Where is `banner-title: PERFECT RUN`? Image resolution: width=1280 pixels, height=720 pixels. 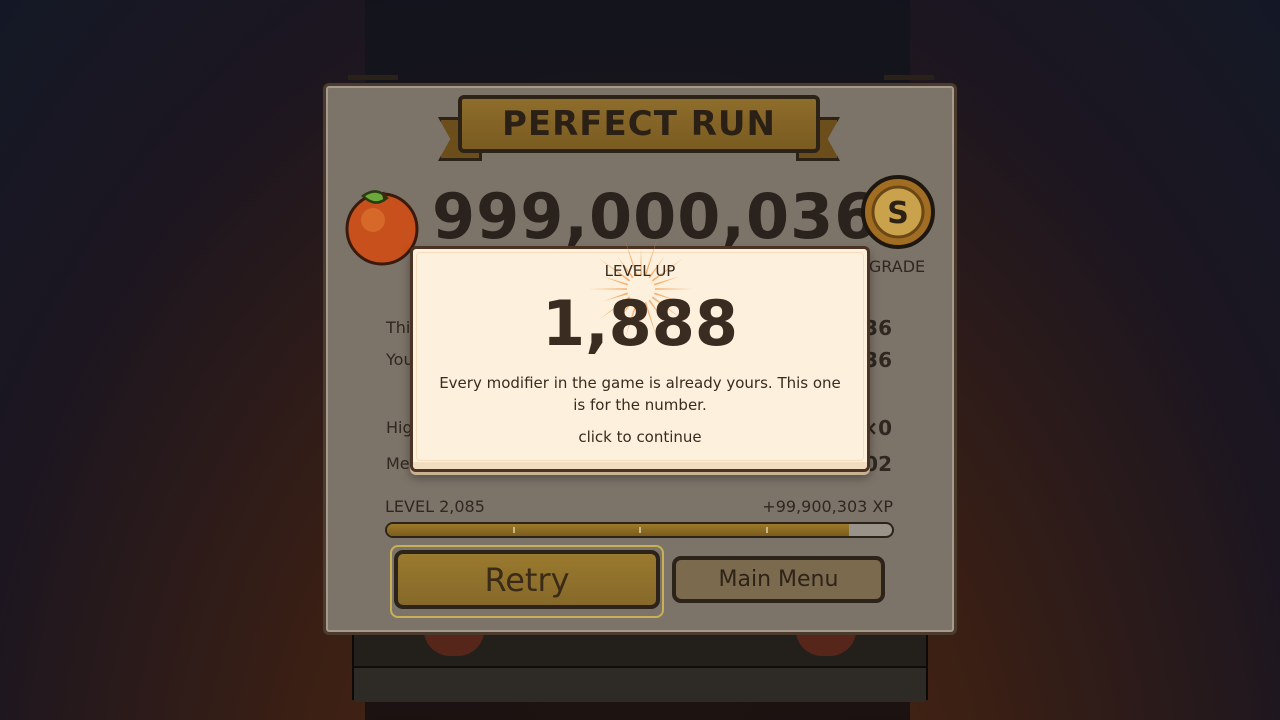
banner-title: PERFECT RUN is located at coordinates (638, 124).